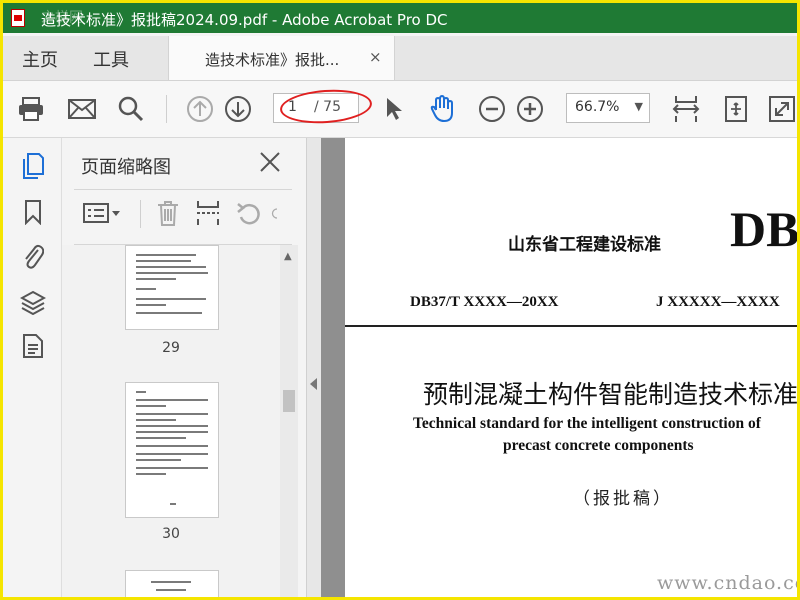 The height and width of the screenshot is (600, 800). Describe the element at coordinates (277, 213) in the screenshot. I see `rotate-clockwise-icon` at that location.